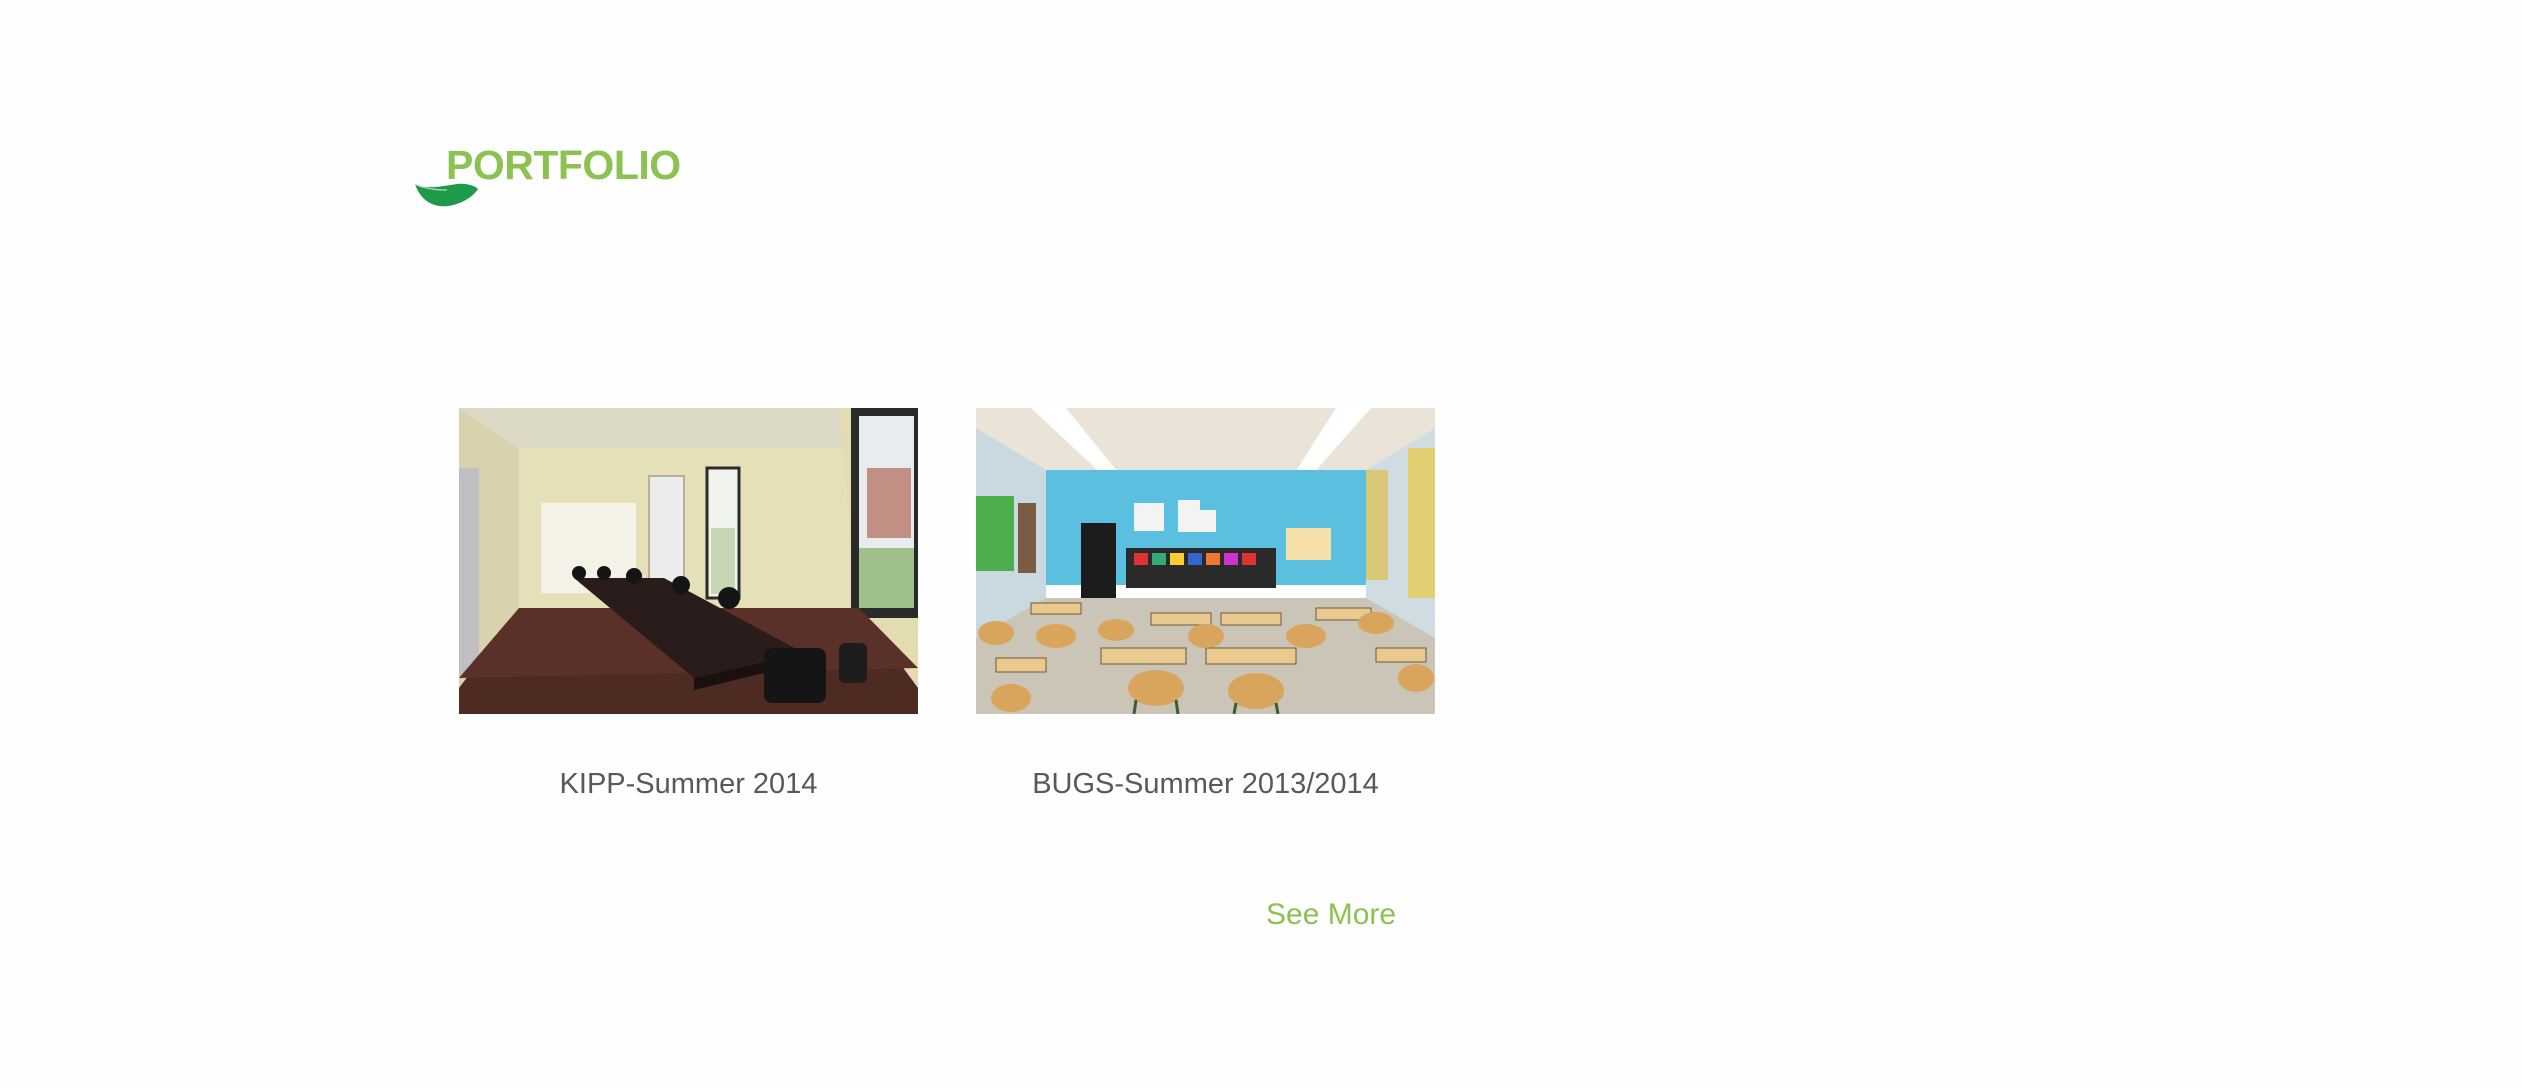 Image resolution: width=2522 pixels, height=1088 pixels. I want to click on portfolio-caption: KIPP-Summer 2014, so click(688, 784).